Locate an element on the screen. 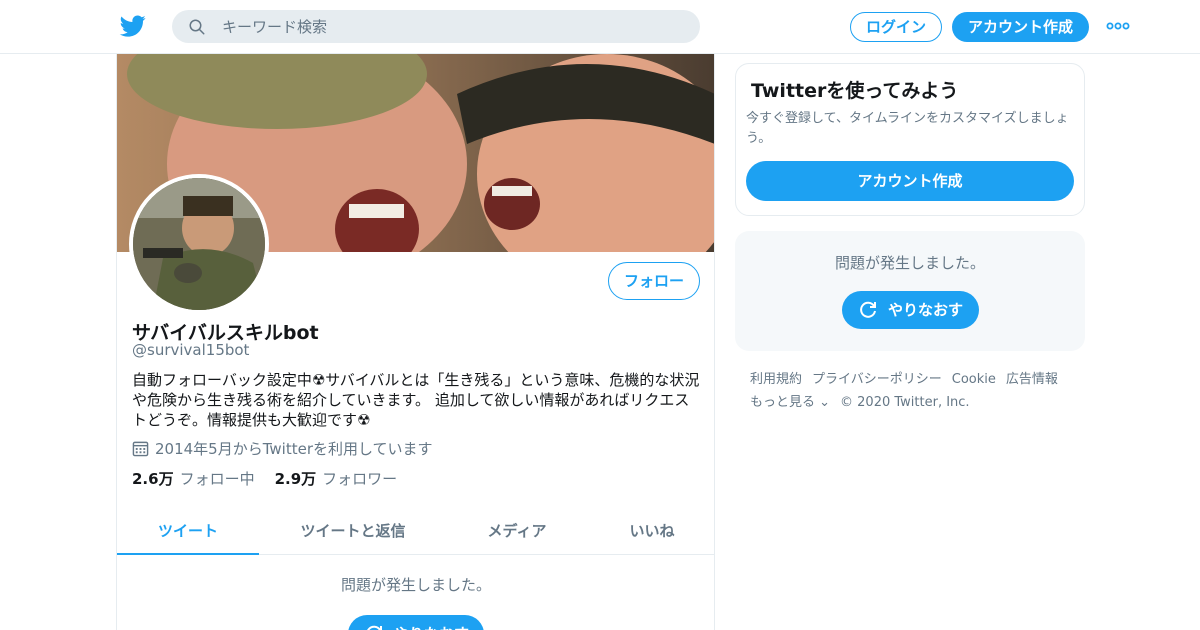  login-button: ログイン is located at coordinates (896, 27).